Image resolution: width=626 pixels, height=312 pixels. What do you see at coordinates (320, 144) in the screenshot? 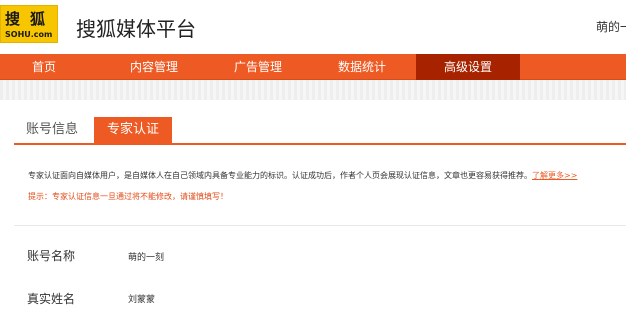
I see `tabs-underline` at bounding box center [320, 144].